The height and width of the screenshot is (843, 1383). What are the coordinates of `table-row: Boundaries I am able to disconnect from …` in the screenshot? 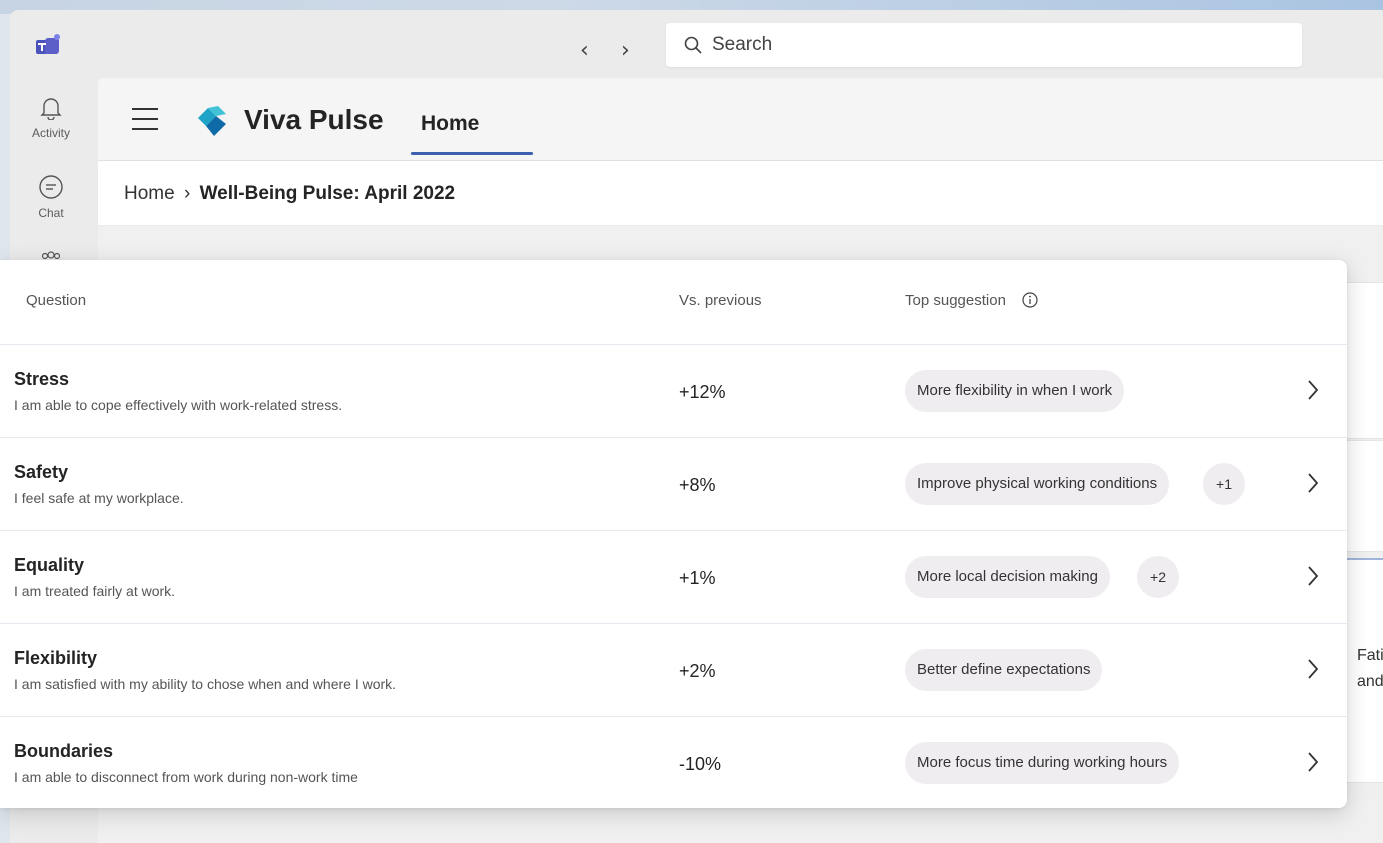 It's located at (673, 763).